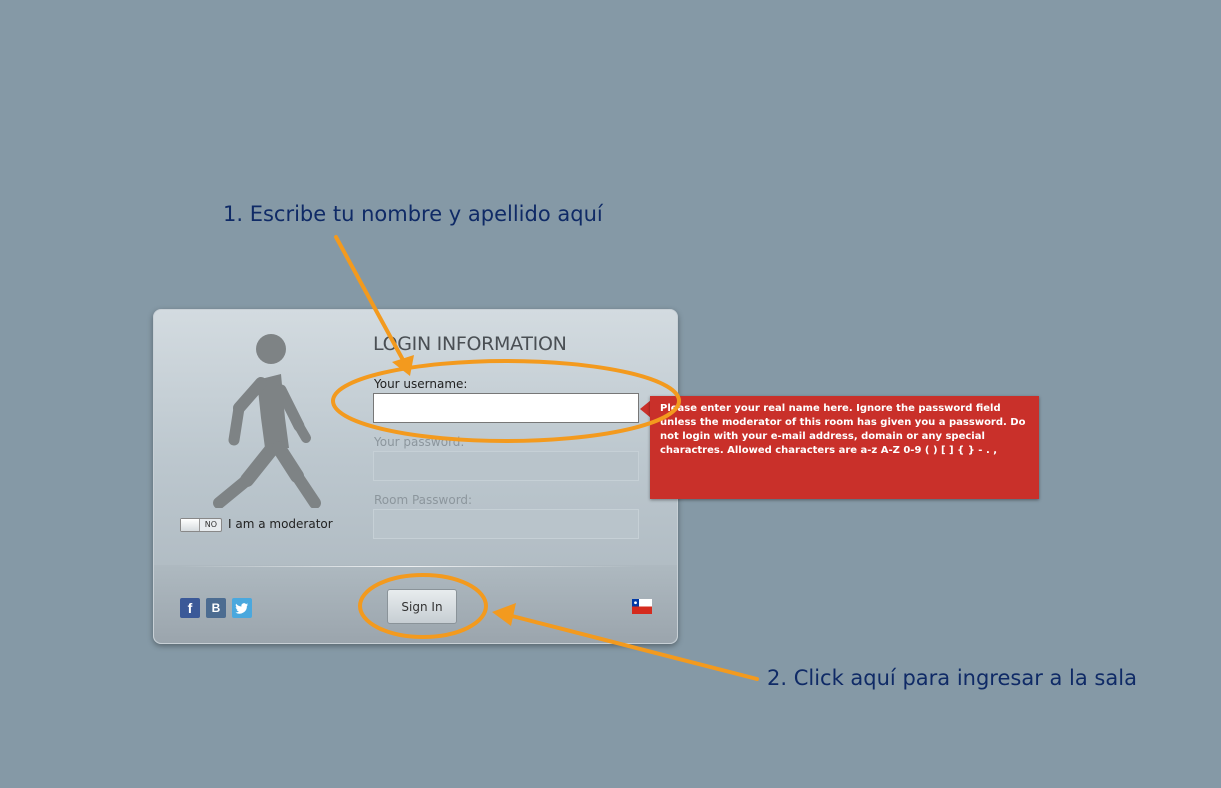  Describe the element at coordinates (642, 606) in the screenshot. I see `chile-flag-icon` at that location.